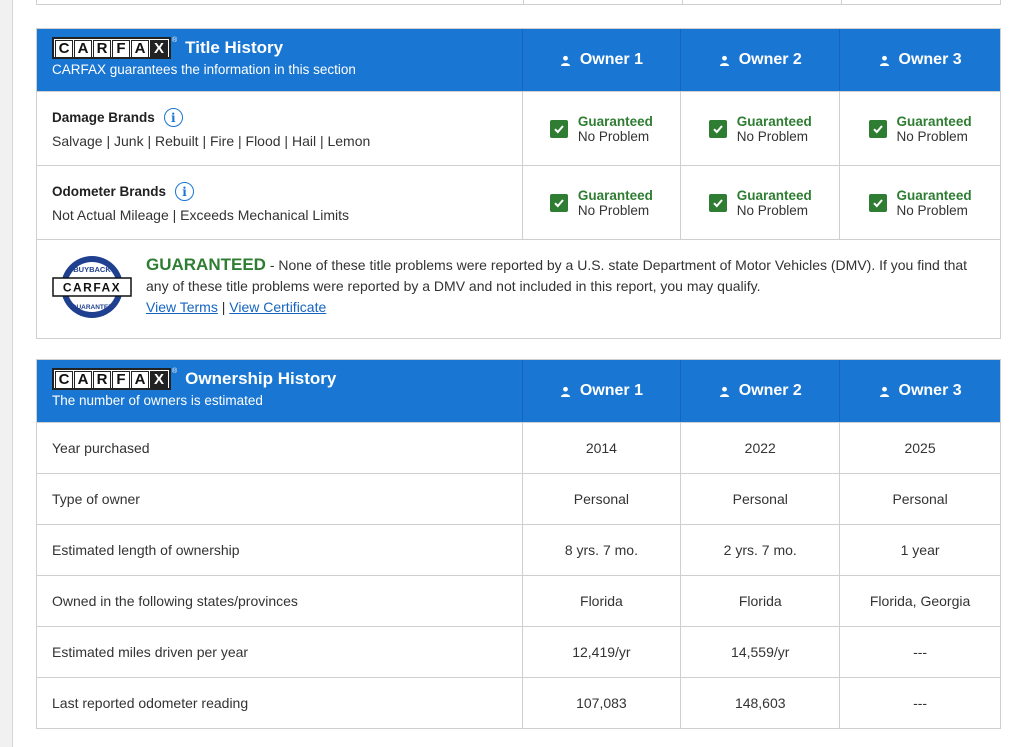 The image size is (1024, 747). I want to click on row-label: Owned in the following states/provinces, so click(280, 601).